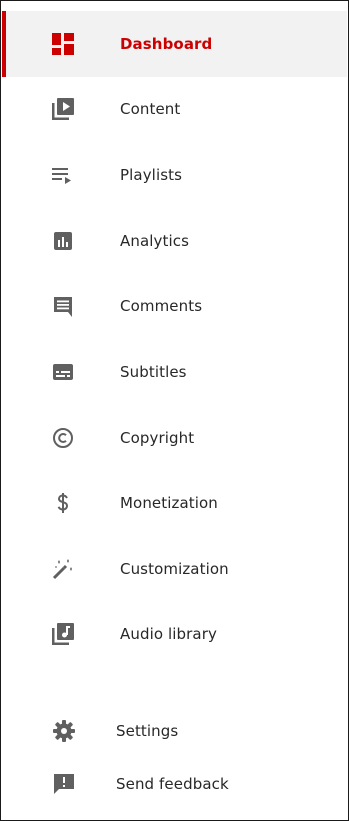  What do you see at coordinates (64, 784) in the screenshot?
I see `feedback-icon` at bounding box center [64, 784].